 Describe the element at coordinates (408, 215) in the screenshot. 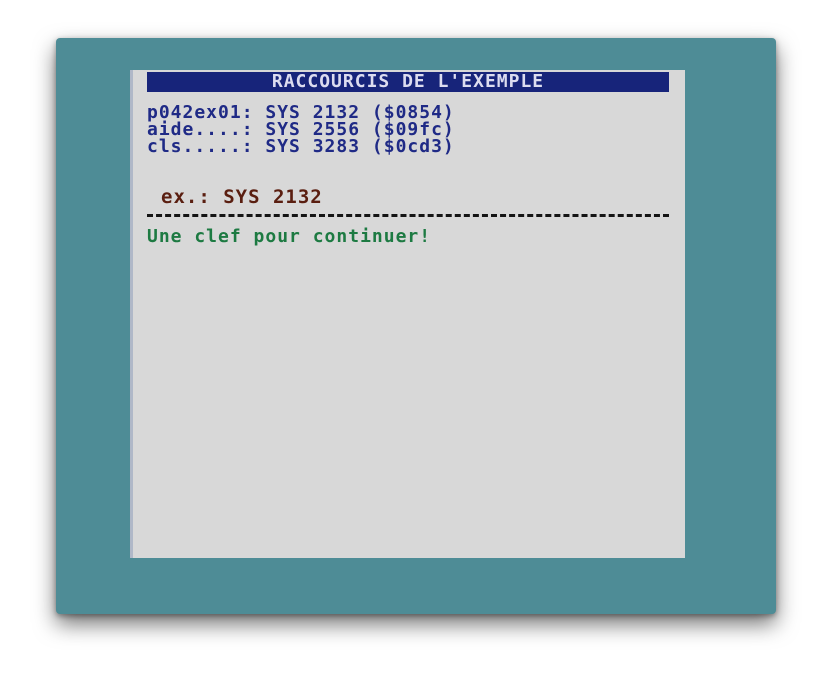

I see `dashed-divider` at that location.